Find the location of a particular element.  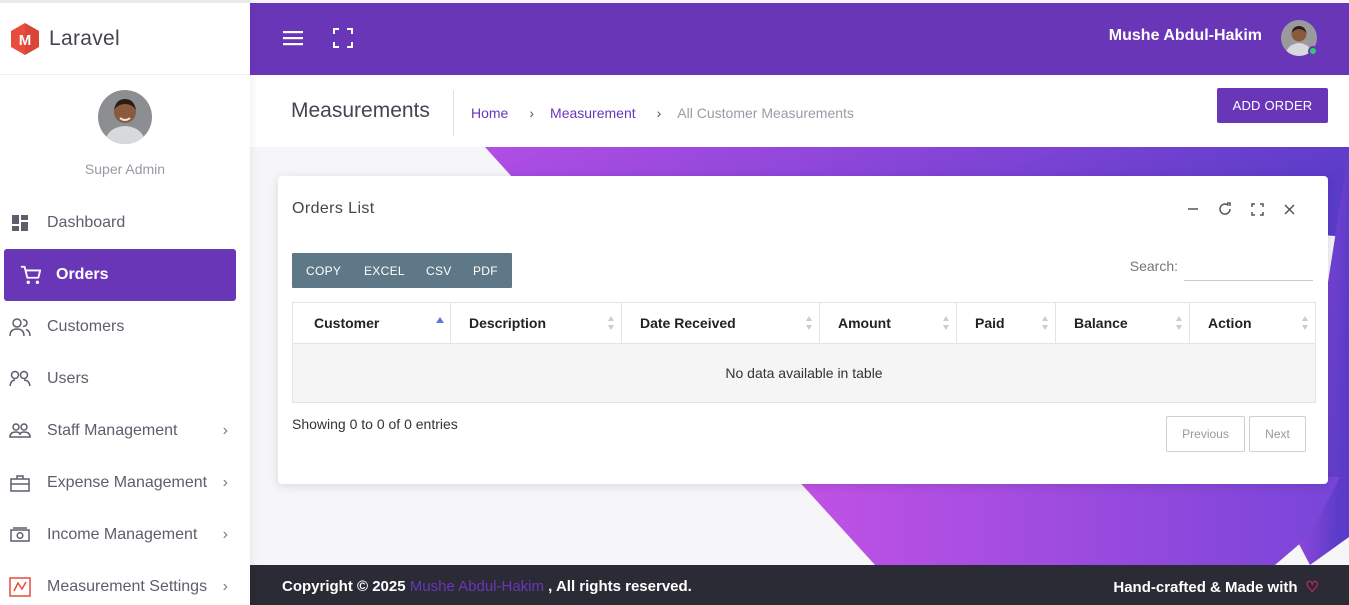

refresh-icon is located at coordinates (1225, 209).